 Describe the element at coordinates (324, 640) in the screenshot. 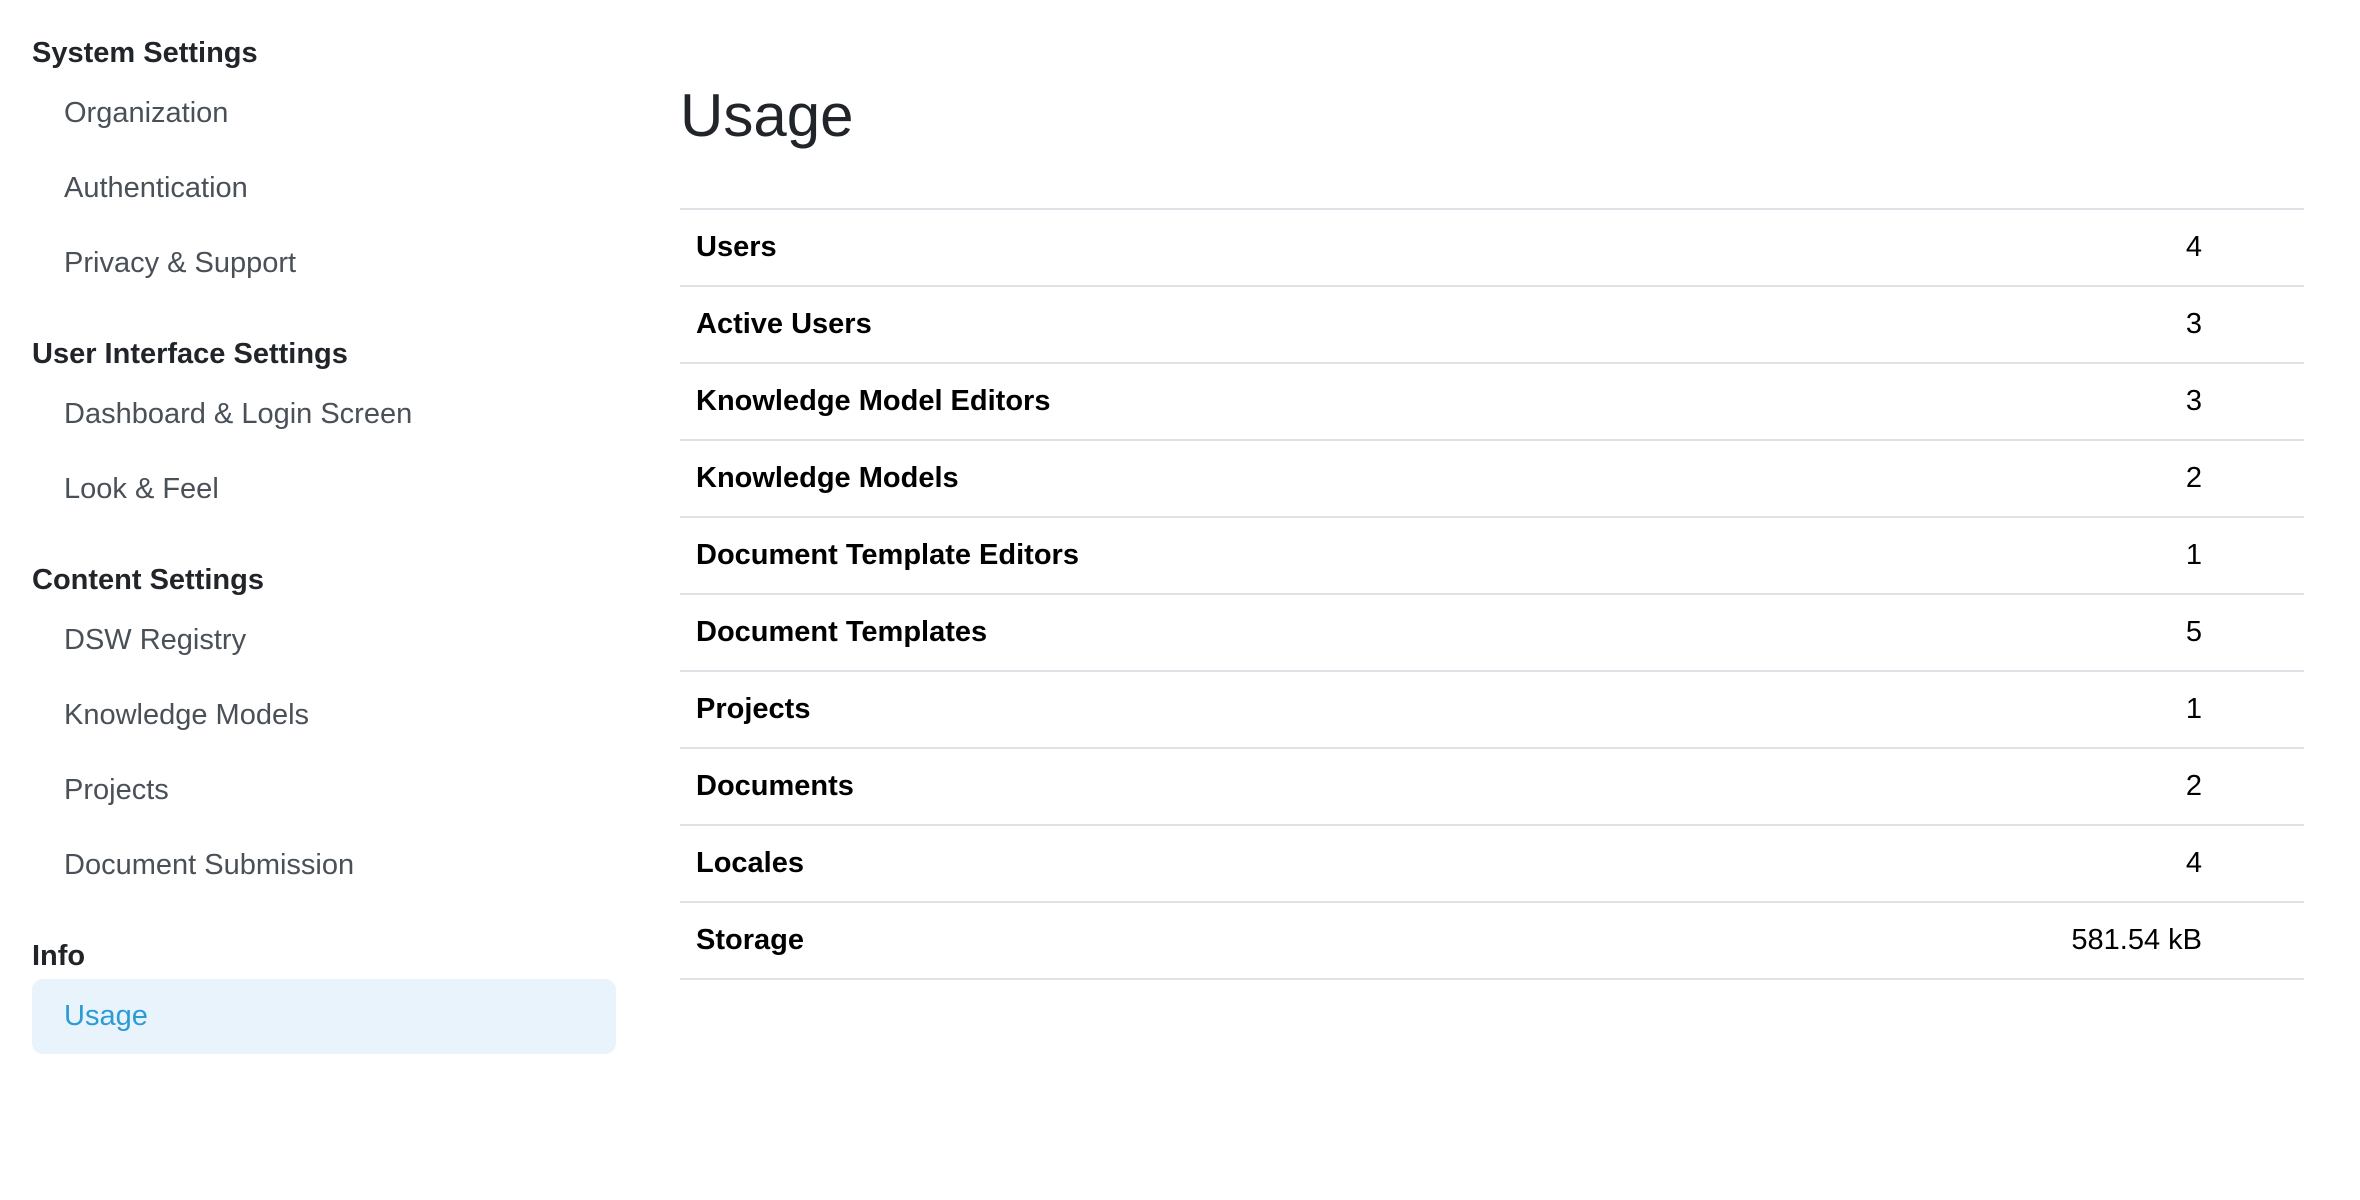

I see `sidebar-item-dsw-registry: DSW Registry` at that location.